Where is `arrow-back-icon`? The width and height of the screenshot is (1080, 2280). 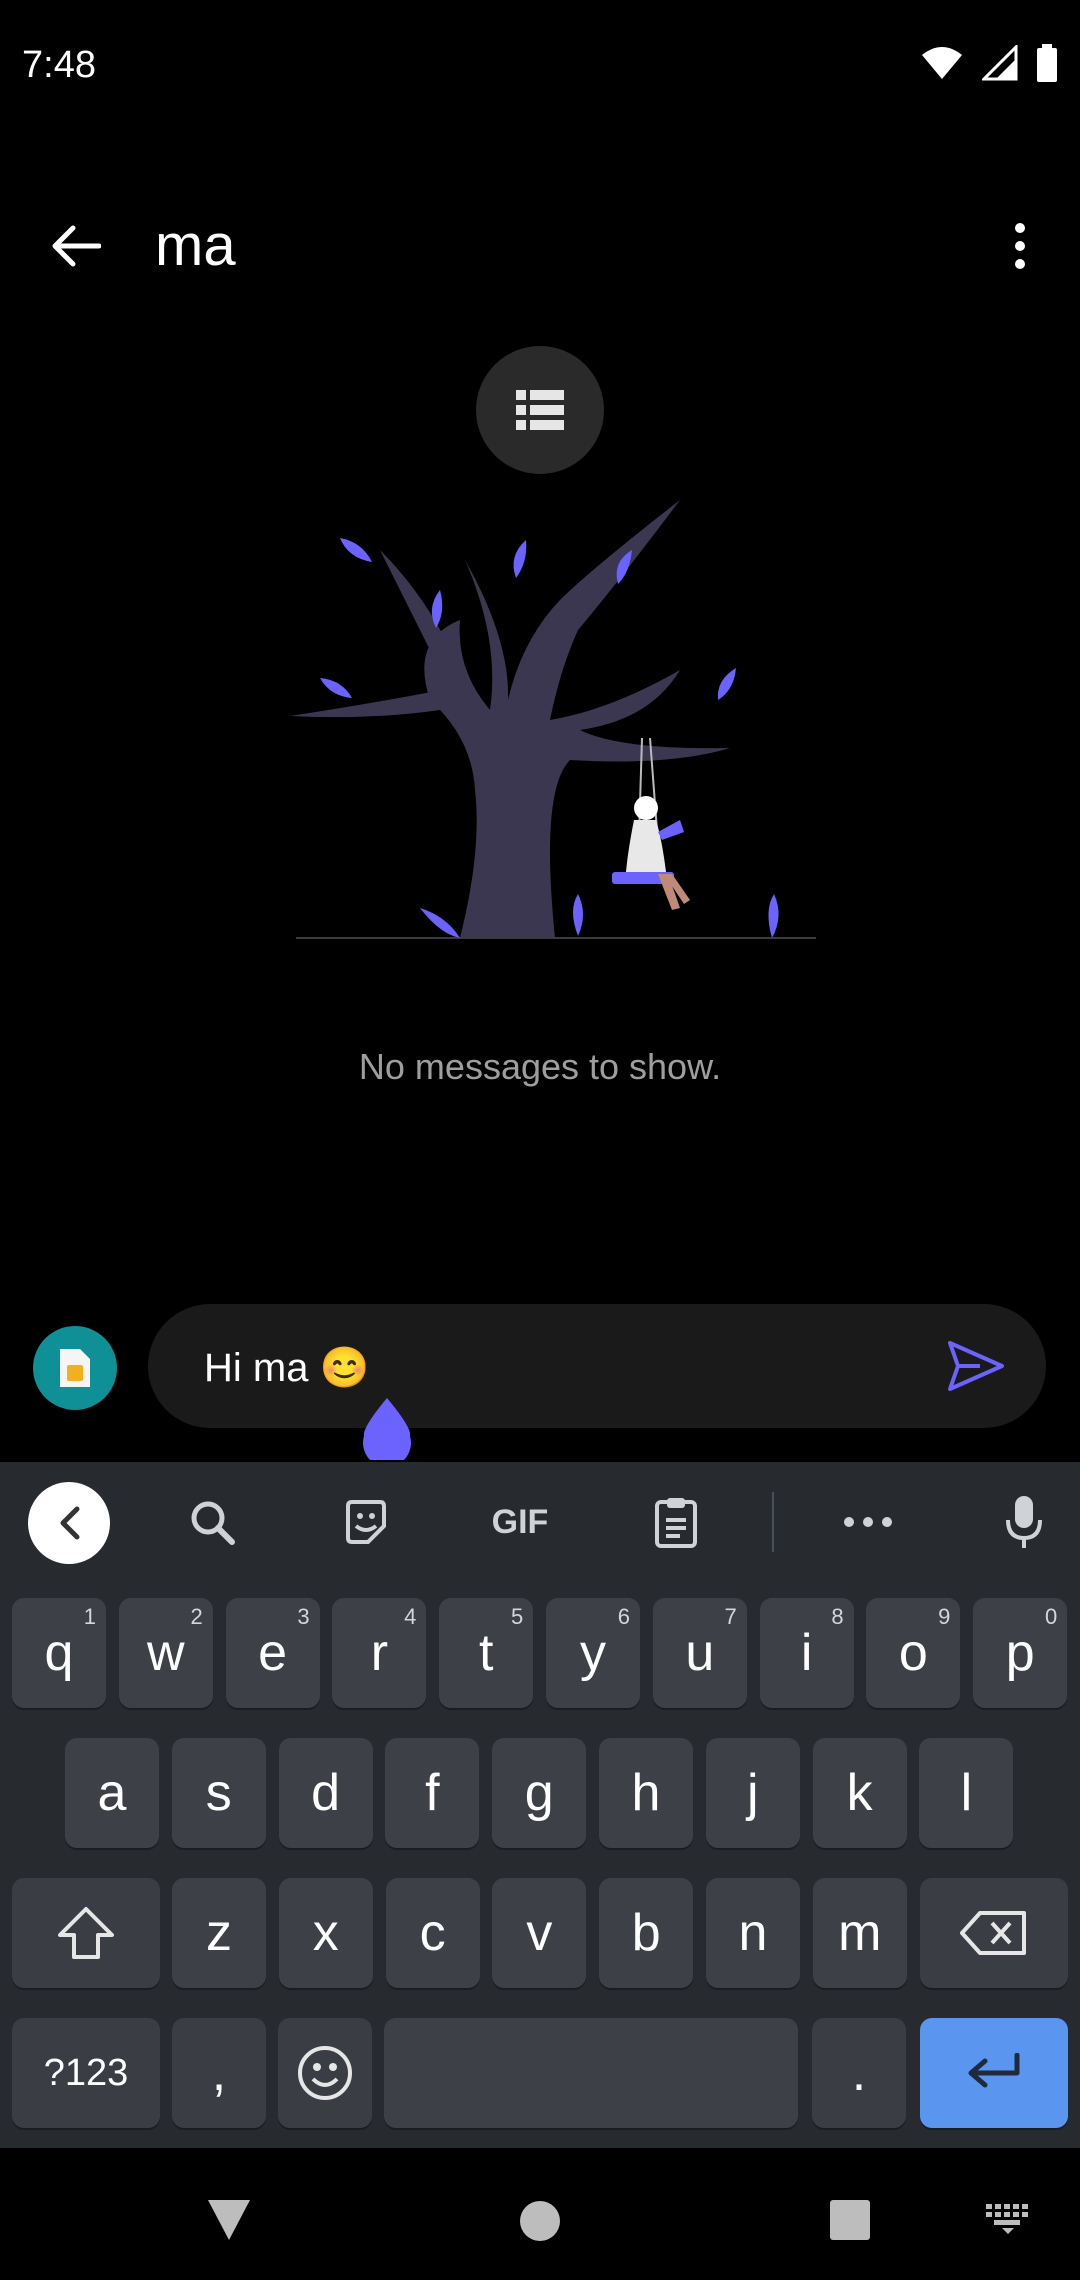 arrow-back-icon is located at coordinates (76, 246).